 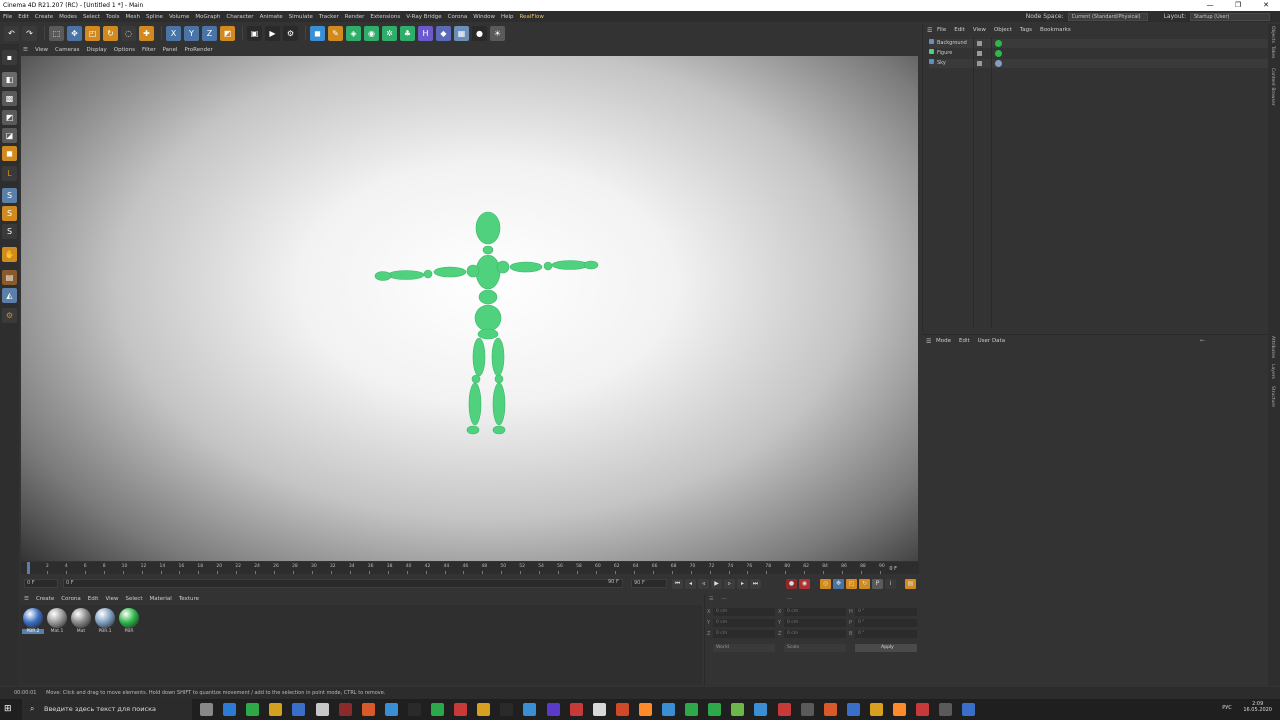 I want to click on grid-icon: ▤, so click(x=9, y=277).